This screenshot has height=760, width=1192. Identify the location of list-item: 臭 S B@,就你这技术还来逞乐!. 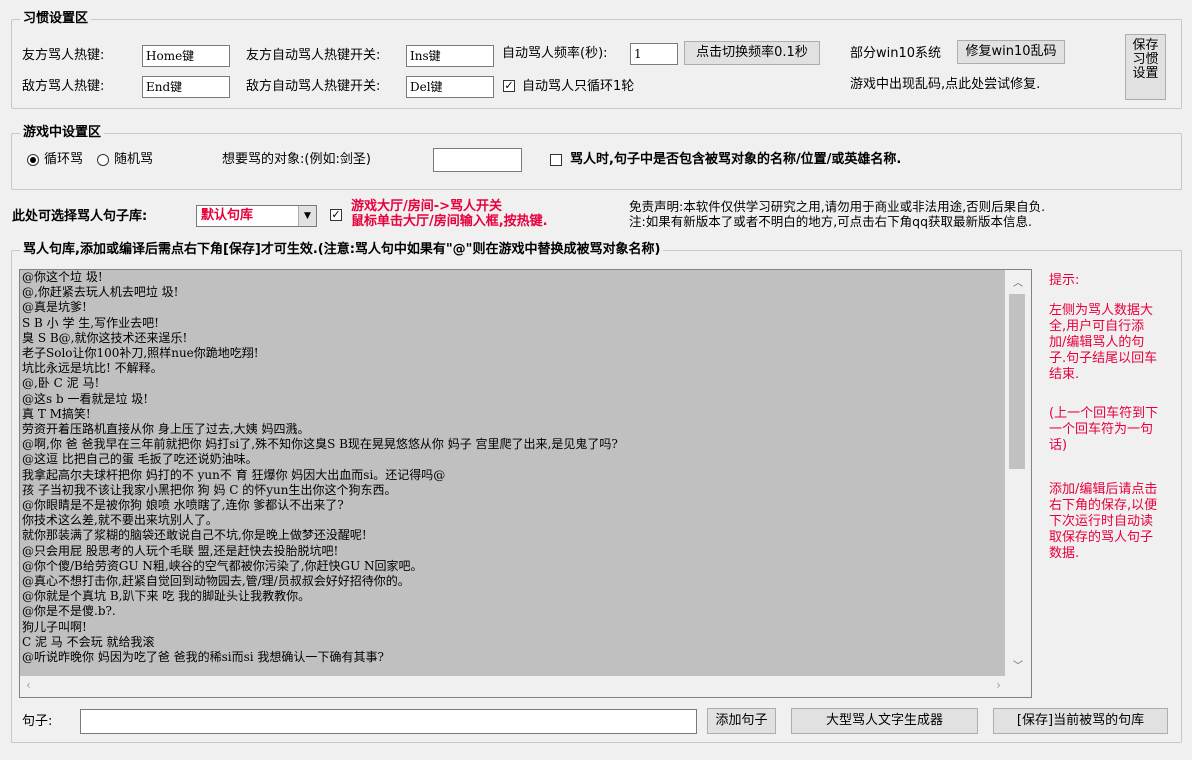
(512, 338).